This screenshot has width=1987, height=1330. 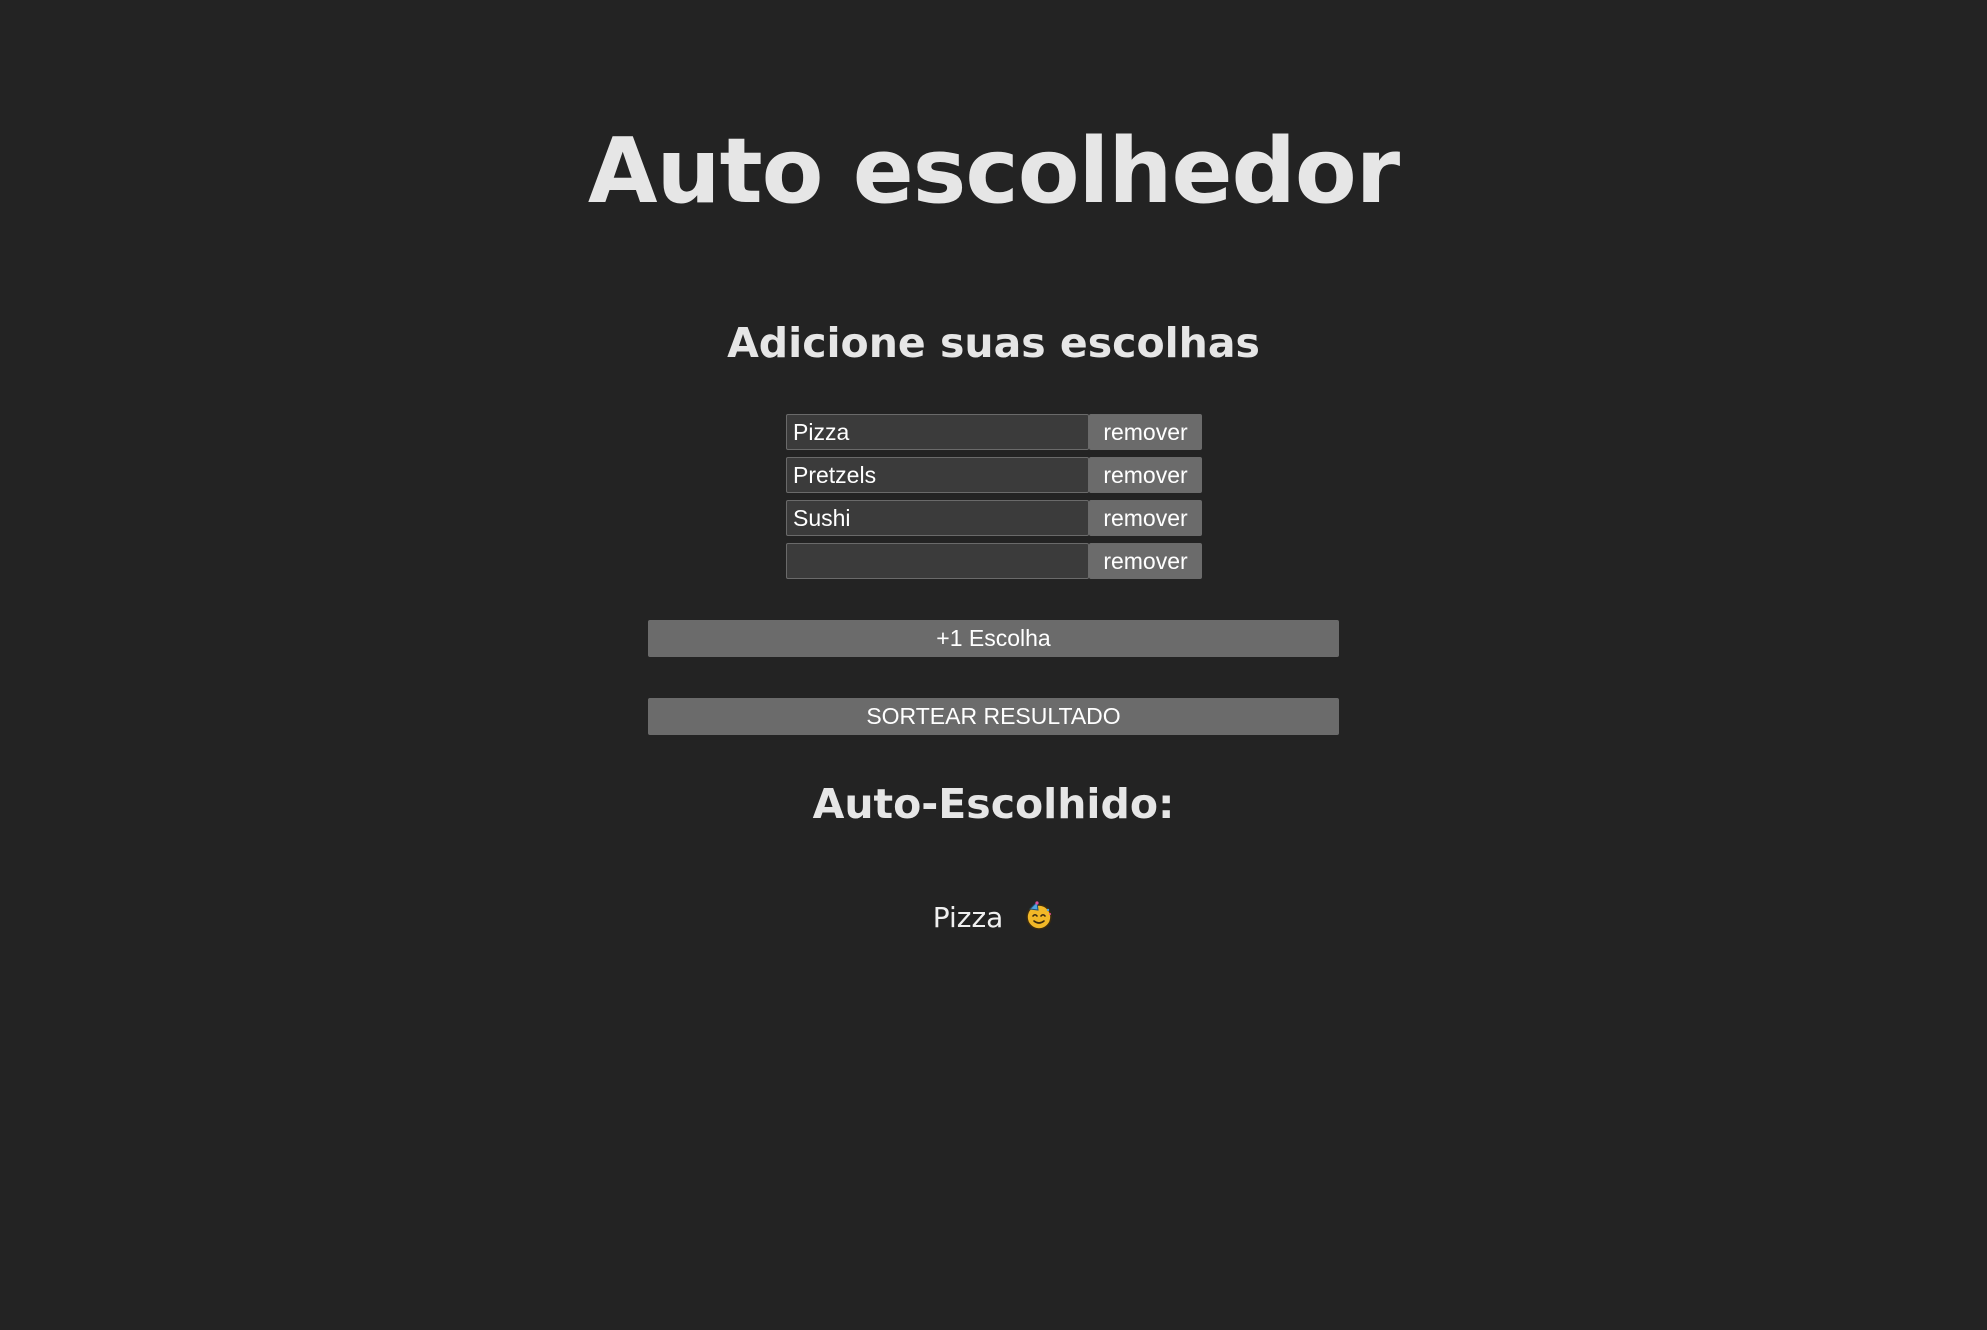 What do you see at coordinates (1145, 561) in the screenshot?
I see `remove-choice-4-button: remover` at bounding box center [1145, 561].